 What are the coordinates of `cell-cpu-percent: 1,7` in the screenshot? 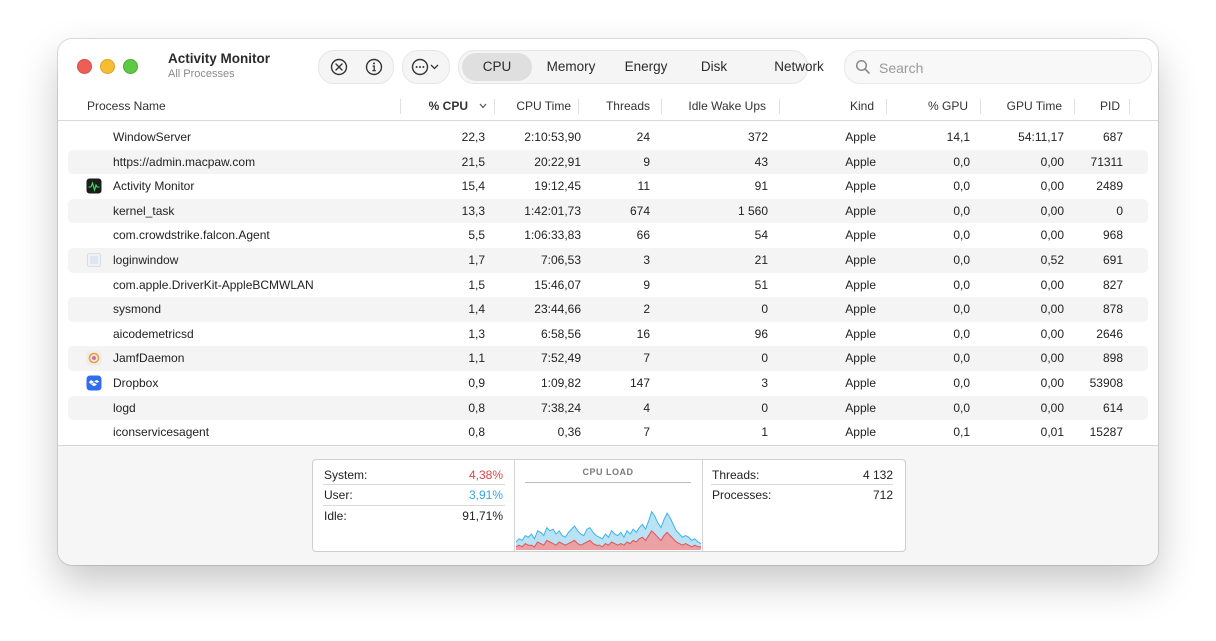 It's located at (476, 259).